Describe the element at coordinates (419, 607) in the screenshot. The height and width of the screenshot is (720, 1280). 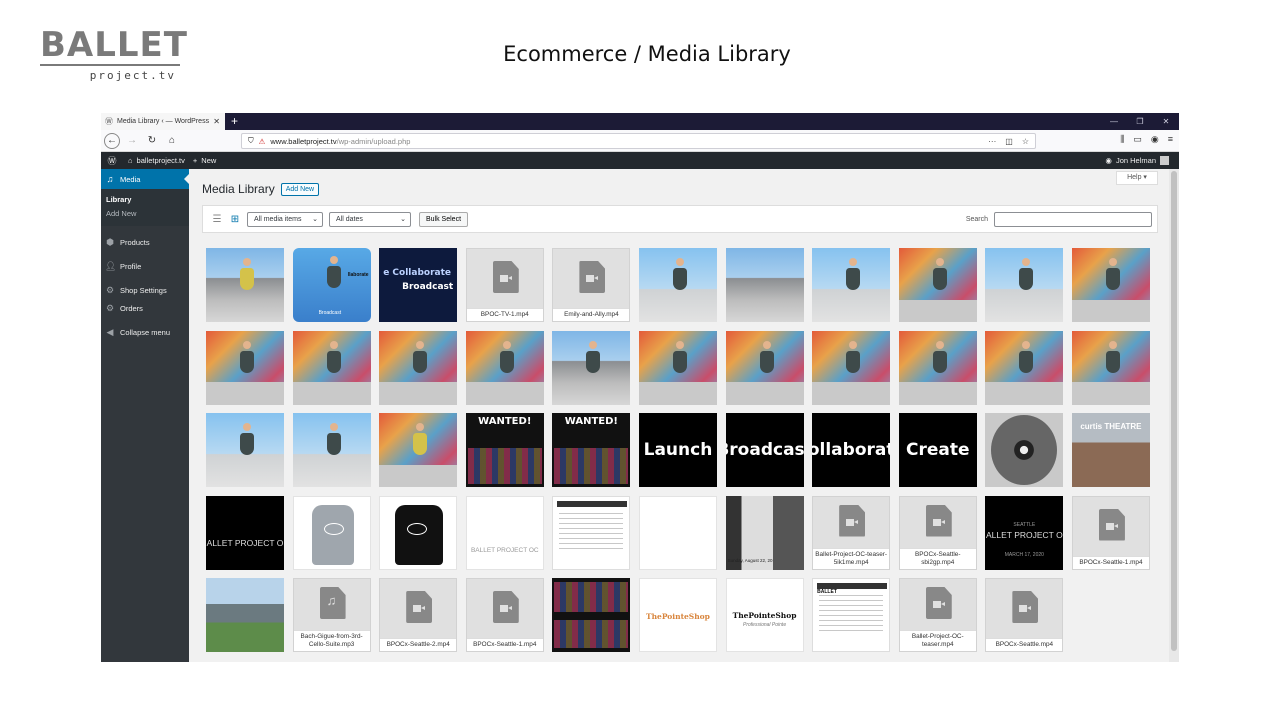
I see `video-file-icon` at that location.